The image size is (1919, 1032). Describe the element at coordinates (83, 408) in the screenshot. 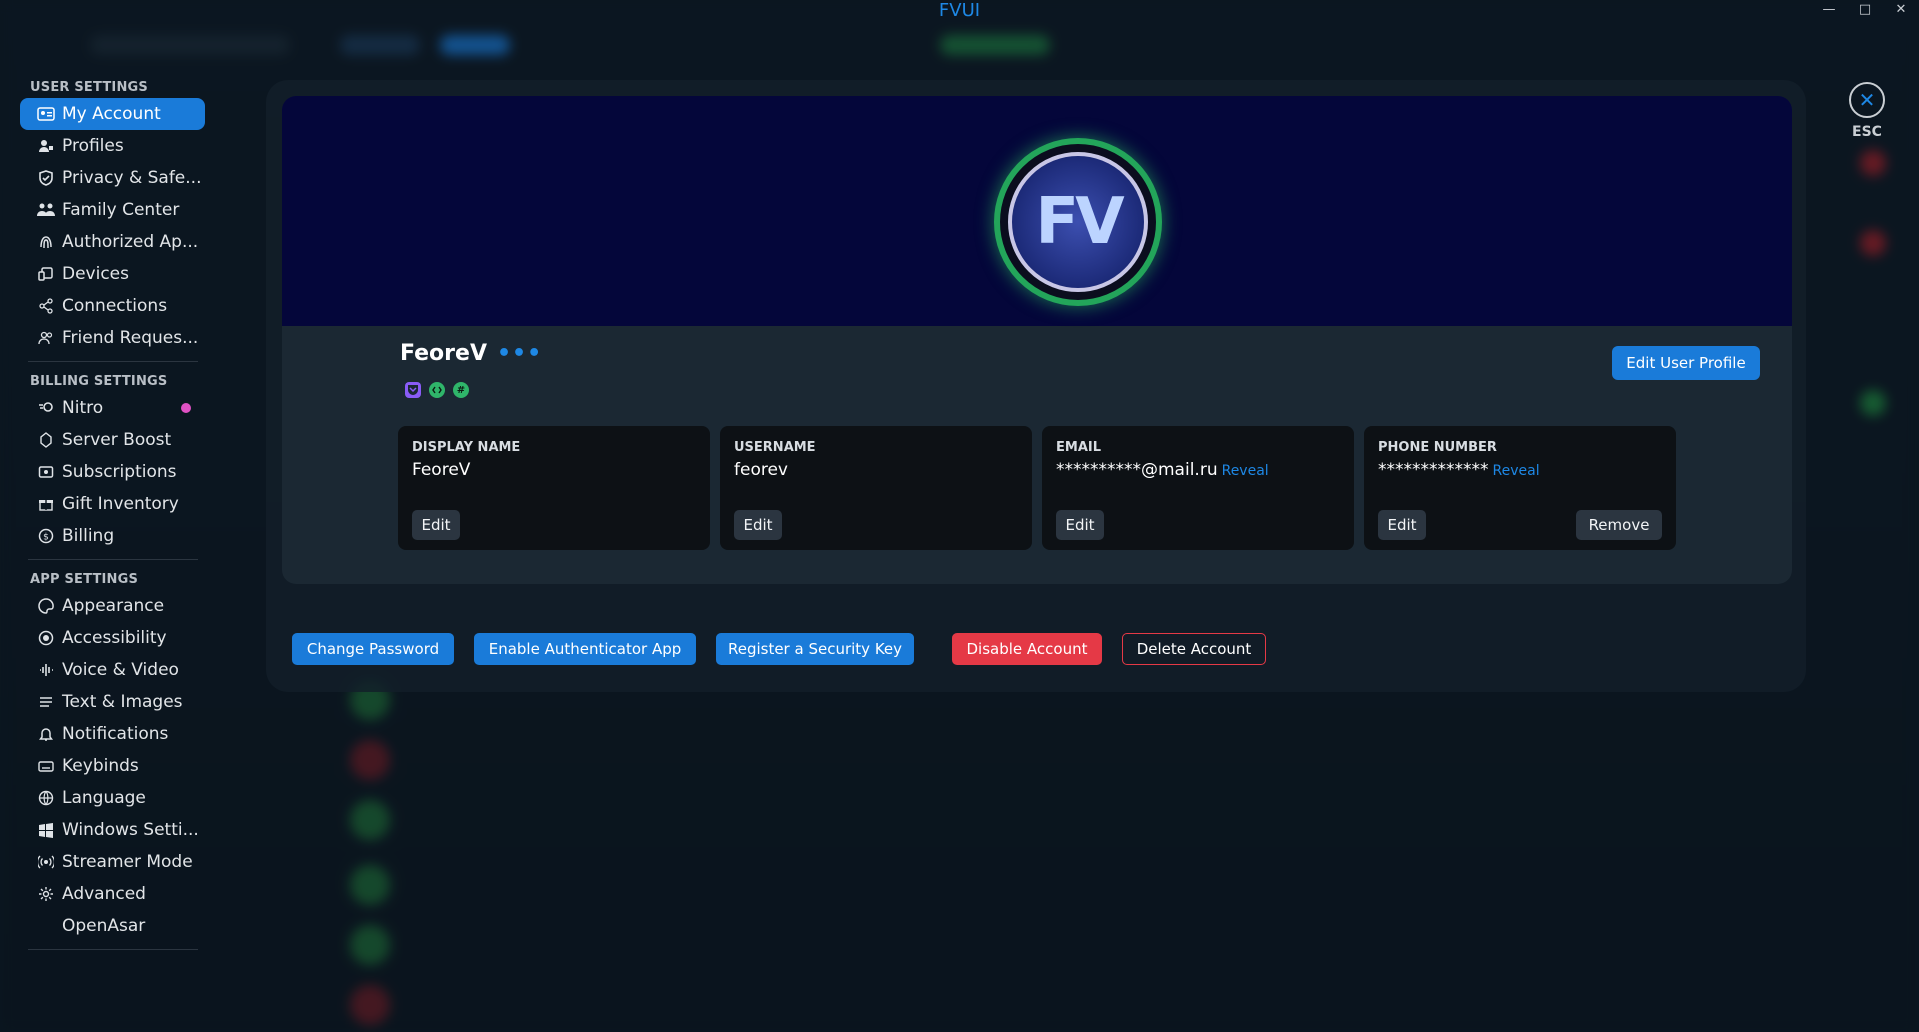

I see `sidebar-item-label: Nitro` at that location.